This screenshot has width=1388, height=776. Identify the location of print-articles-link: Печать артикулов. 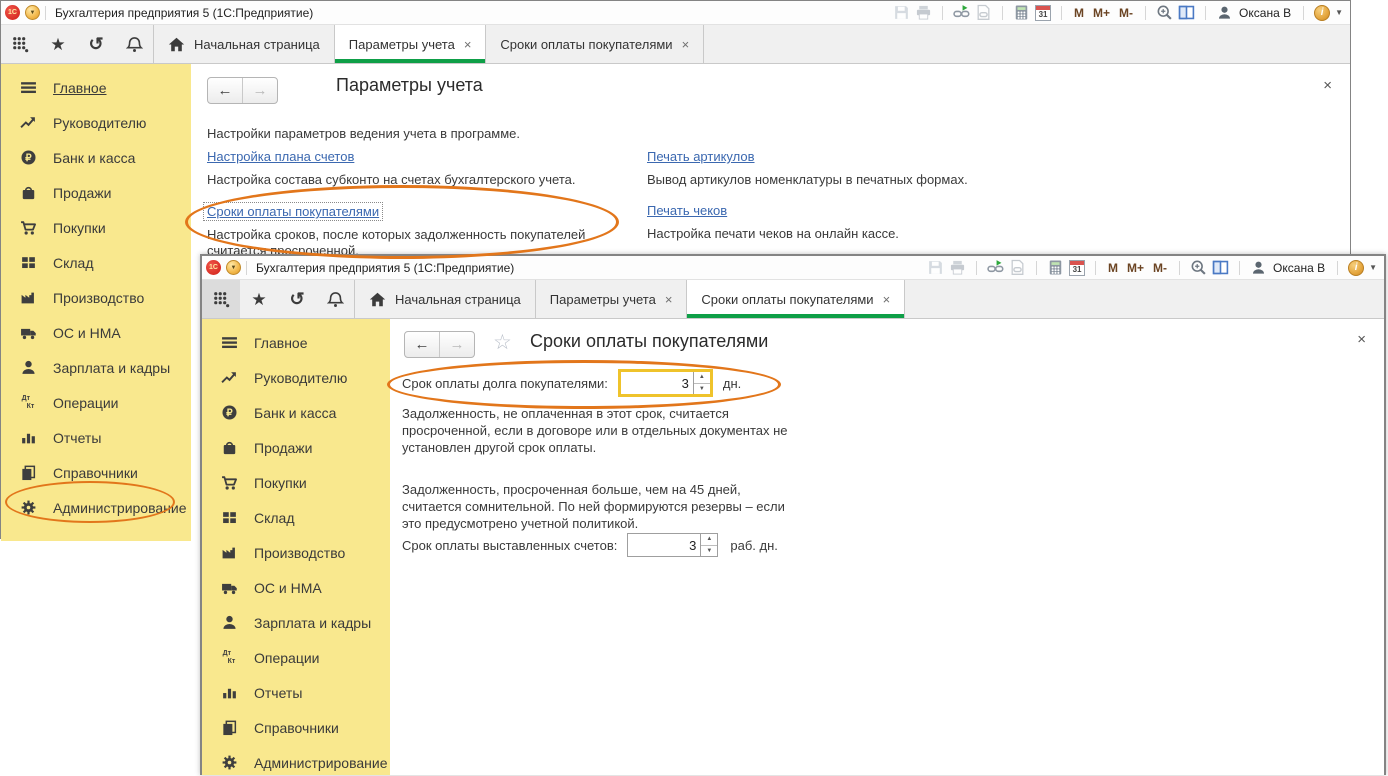
(701, 156).